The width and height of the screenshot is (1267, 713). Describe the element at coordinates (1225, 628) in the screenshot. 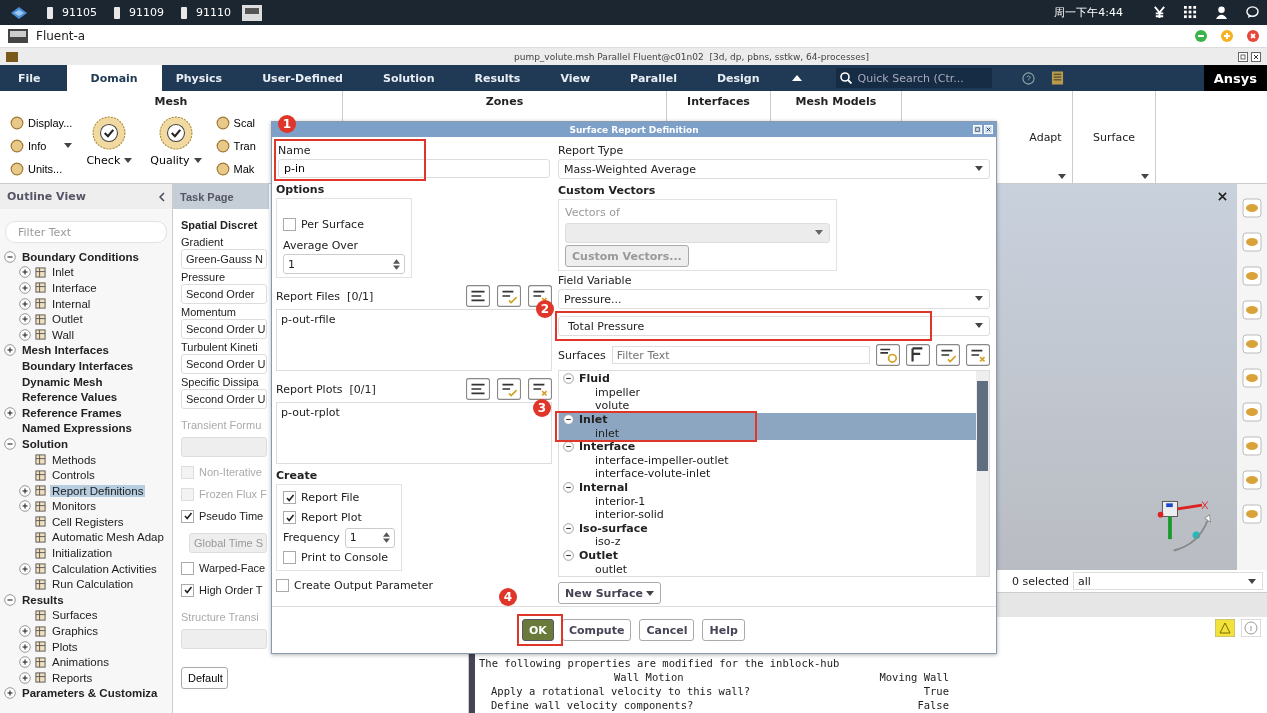

I see `warning-icon` at that location.